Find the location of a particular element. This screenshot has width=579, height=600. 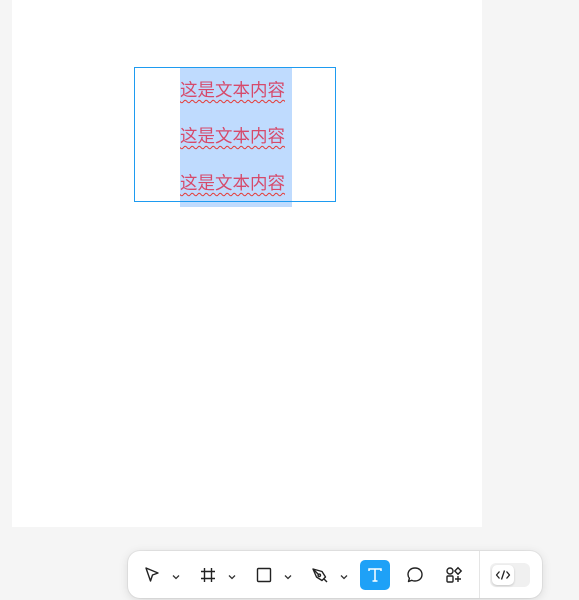

dev-mode-toggle-knob is located at coordinates (503, 575).